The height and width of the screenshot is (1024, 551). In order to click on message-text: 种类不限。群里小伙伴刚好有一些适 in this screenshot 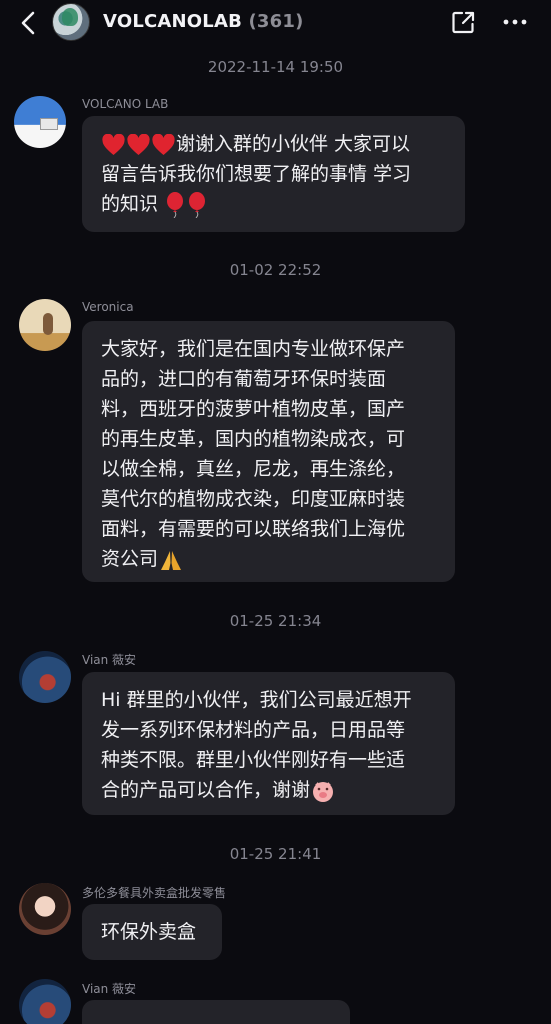, I will do `click(253, 760)`.